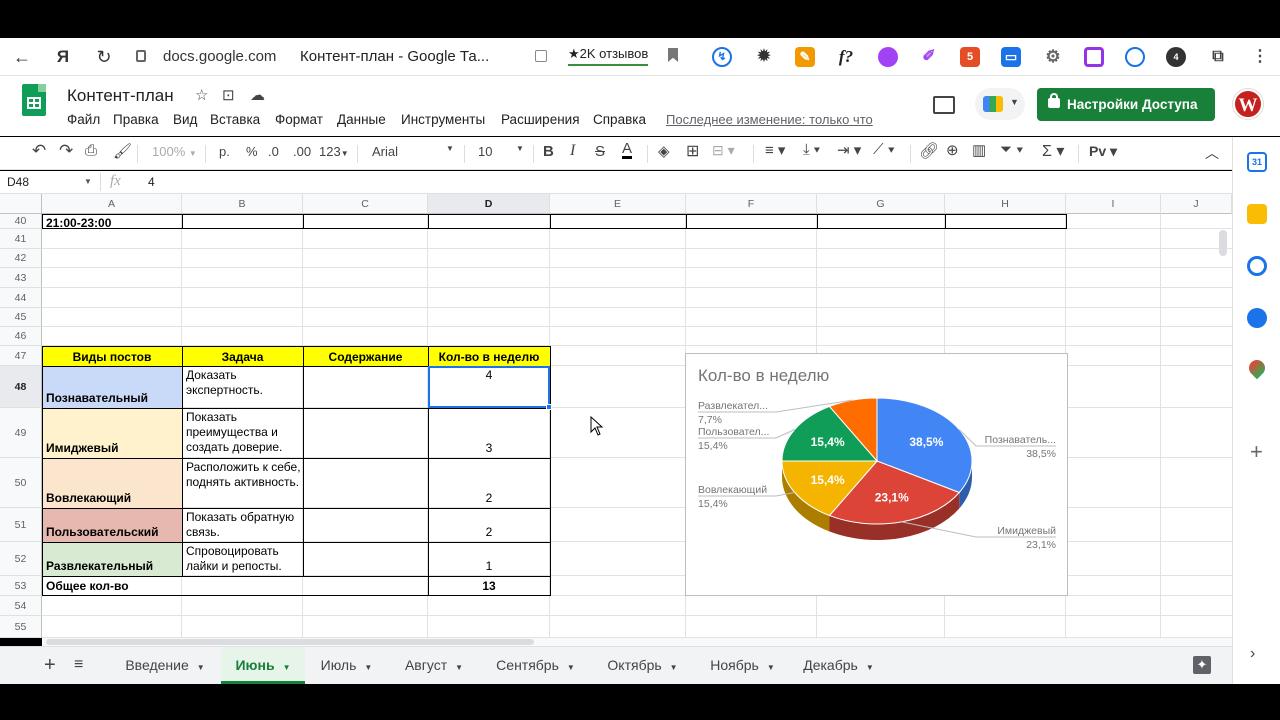  I want to click on menu-edit: Правка, so click(136, 119).